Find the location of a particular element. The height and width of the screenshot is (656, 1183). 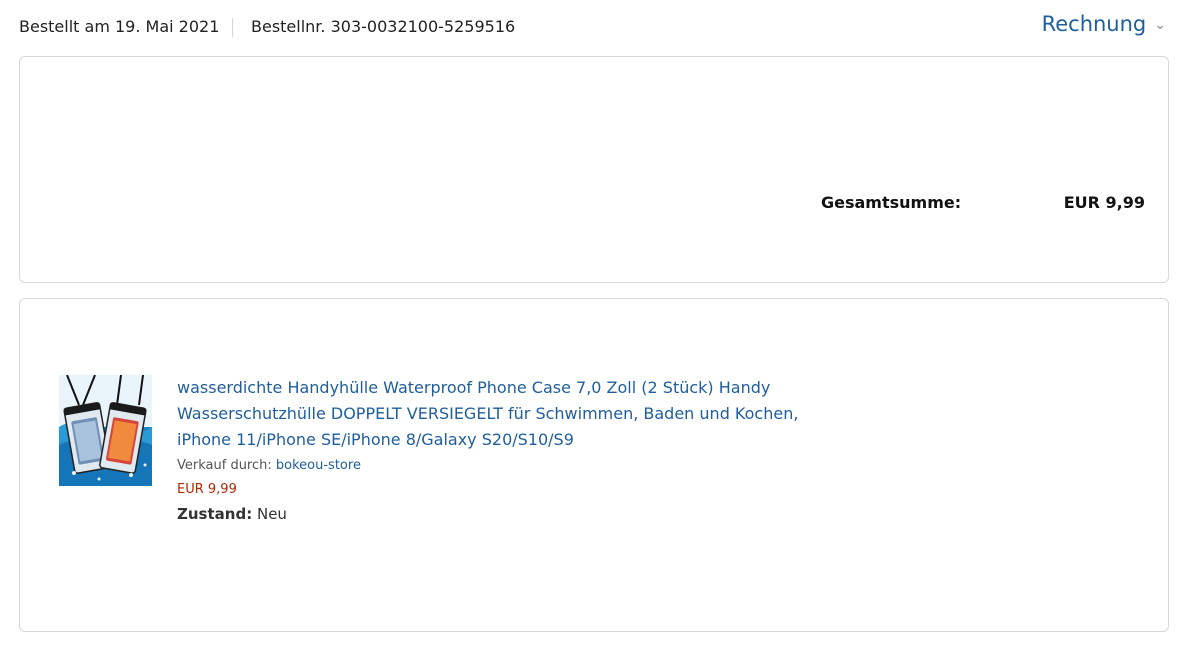

chevron-down-icon: ⌄ is located at coordinates (1160, 25).